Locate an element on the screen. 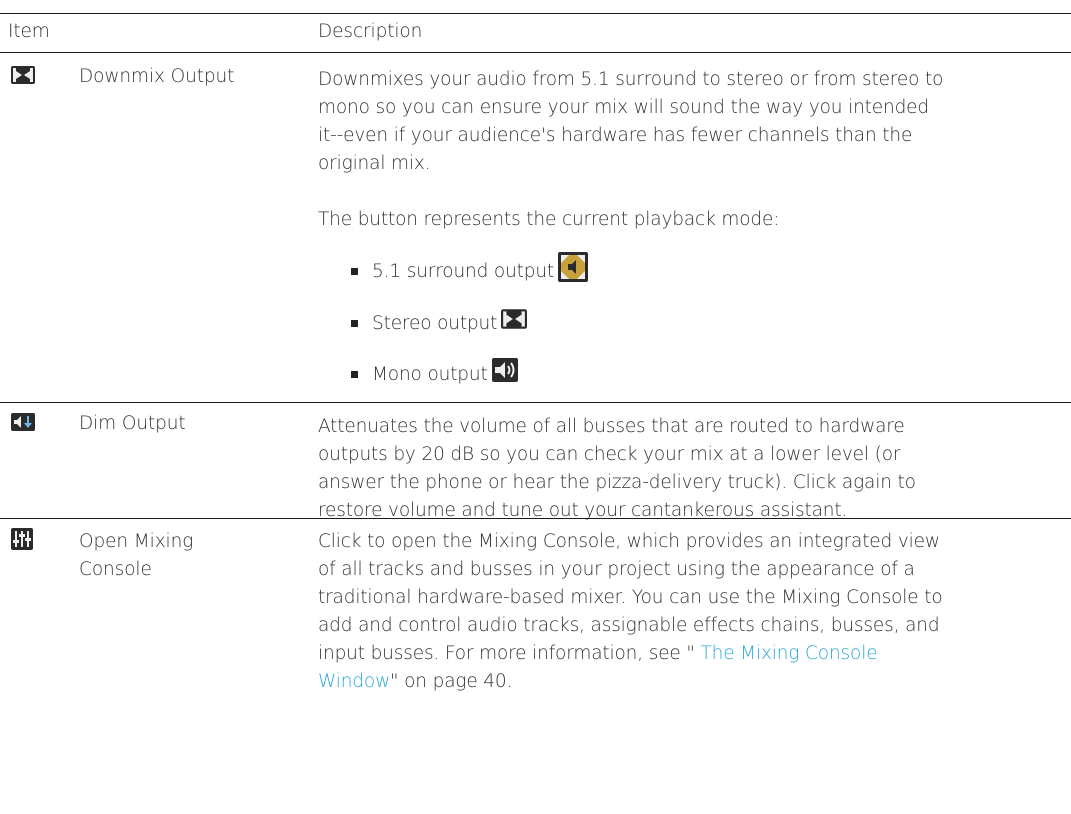  bullet-label: Mono output is located at coordinates (430, 374).